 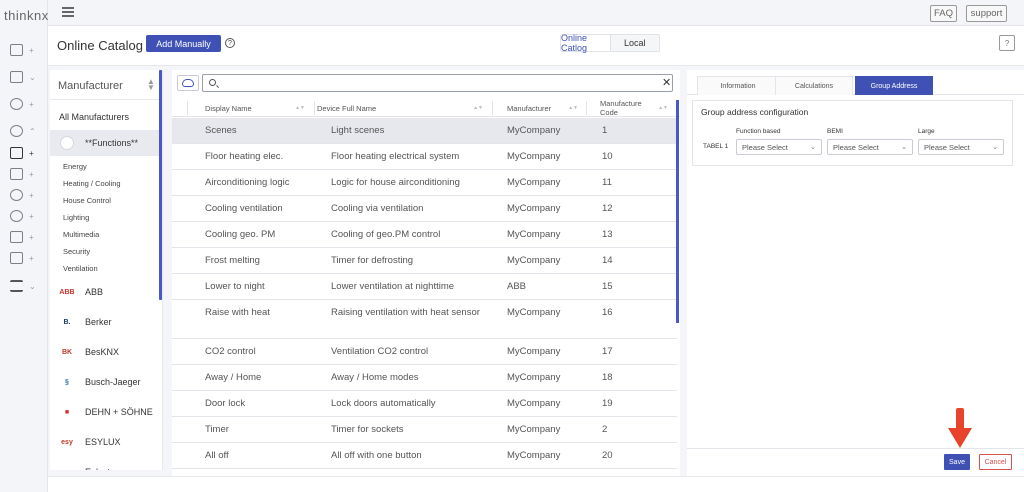 I want to click on manufacturer-all: All Manufacturers, so click(x=105, y=117).